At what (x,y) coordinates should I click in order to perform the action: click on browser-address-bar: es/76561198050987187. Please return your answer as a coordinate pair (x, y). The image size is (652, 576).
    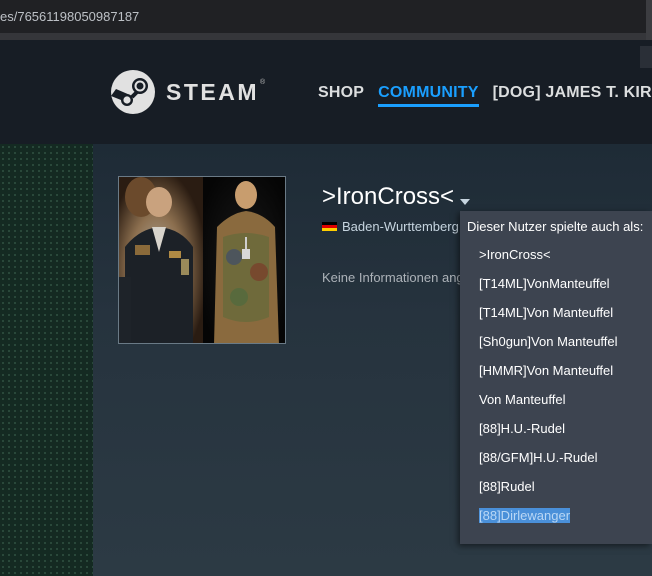
    Looking at the image, I should click on (326, 16).